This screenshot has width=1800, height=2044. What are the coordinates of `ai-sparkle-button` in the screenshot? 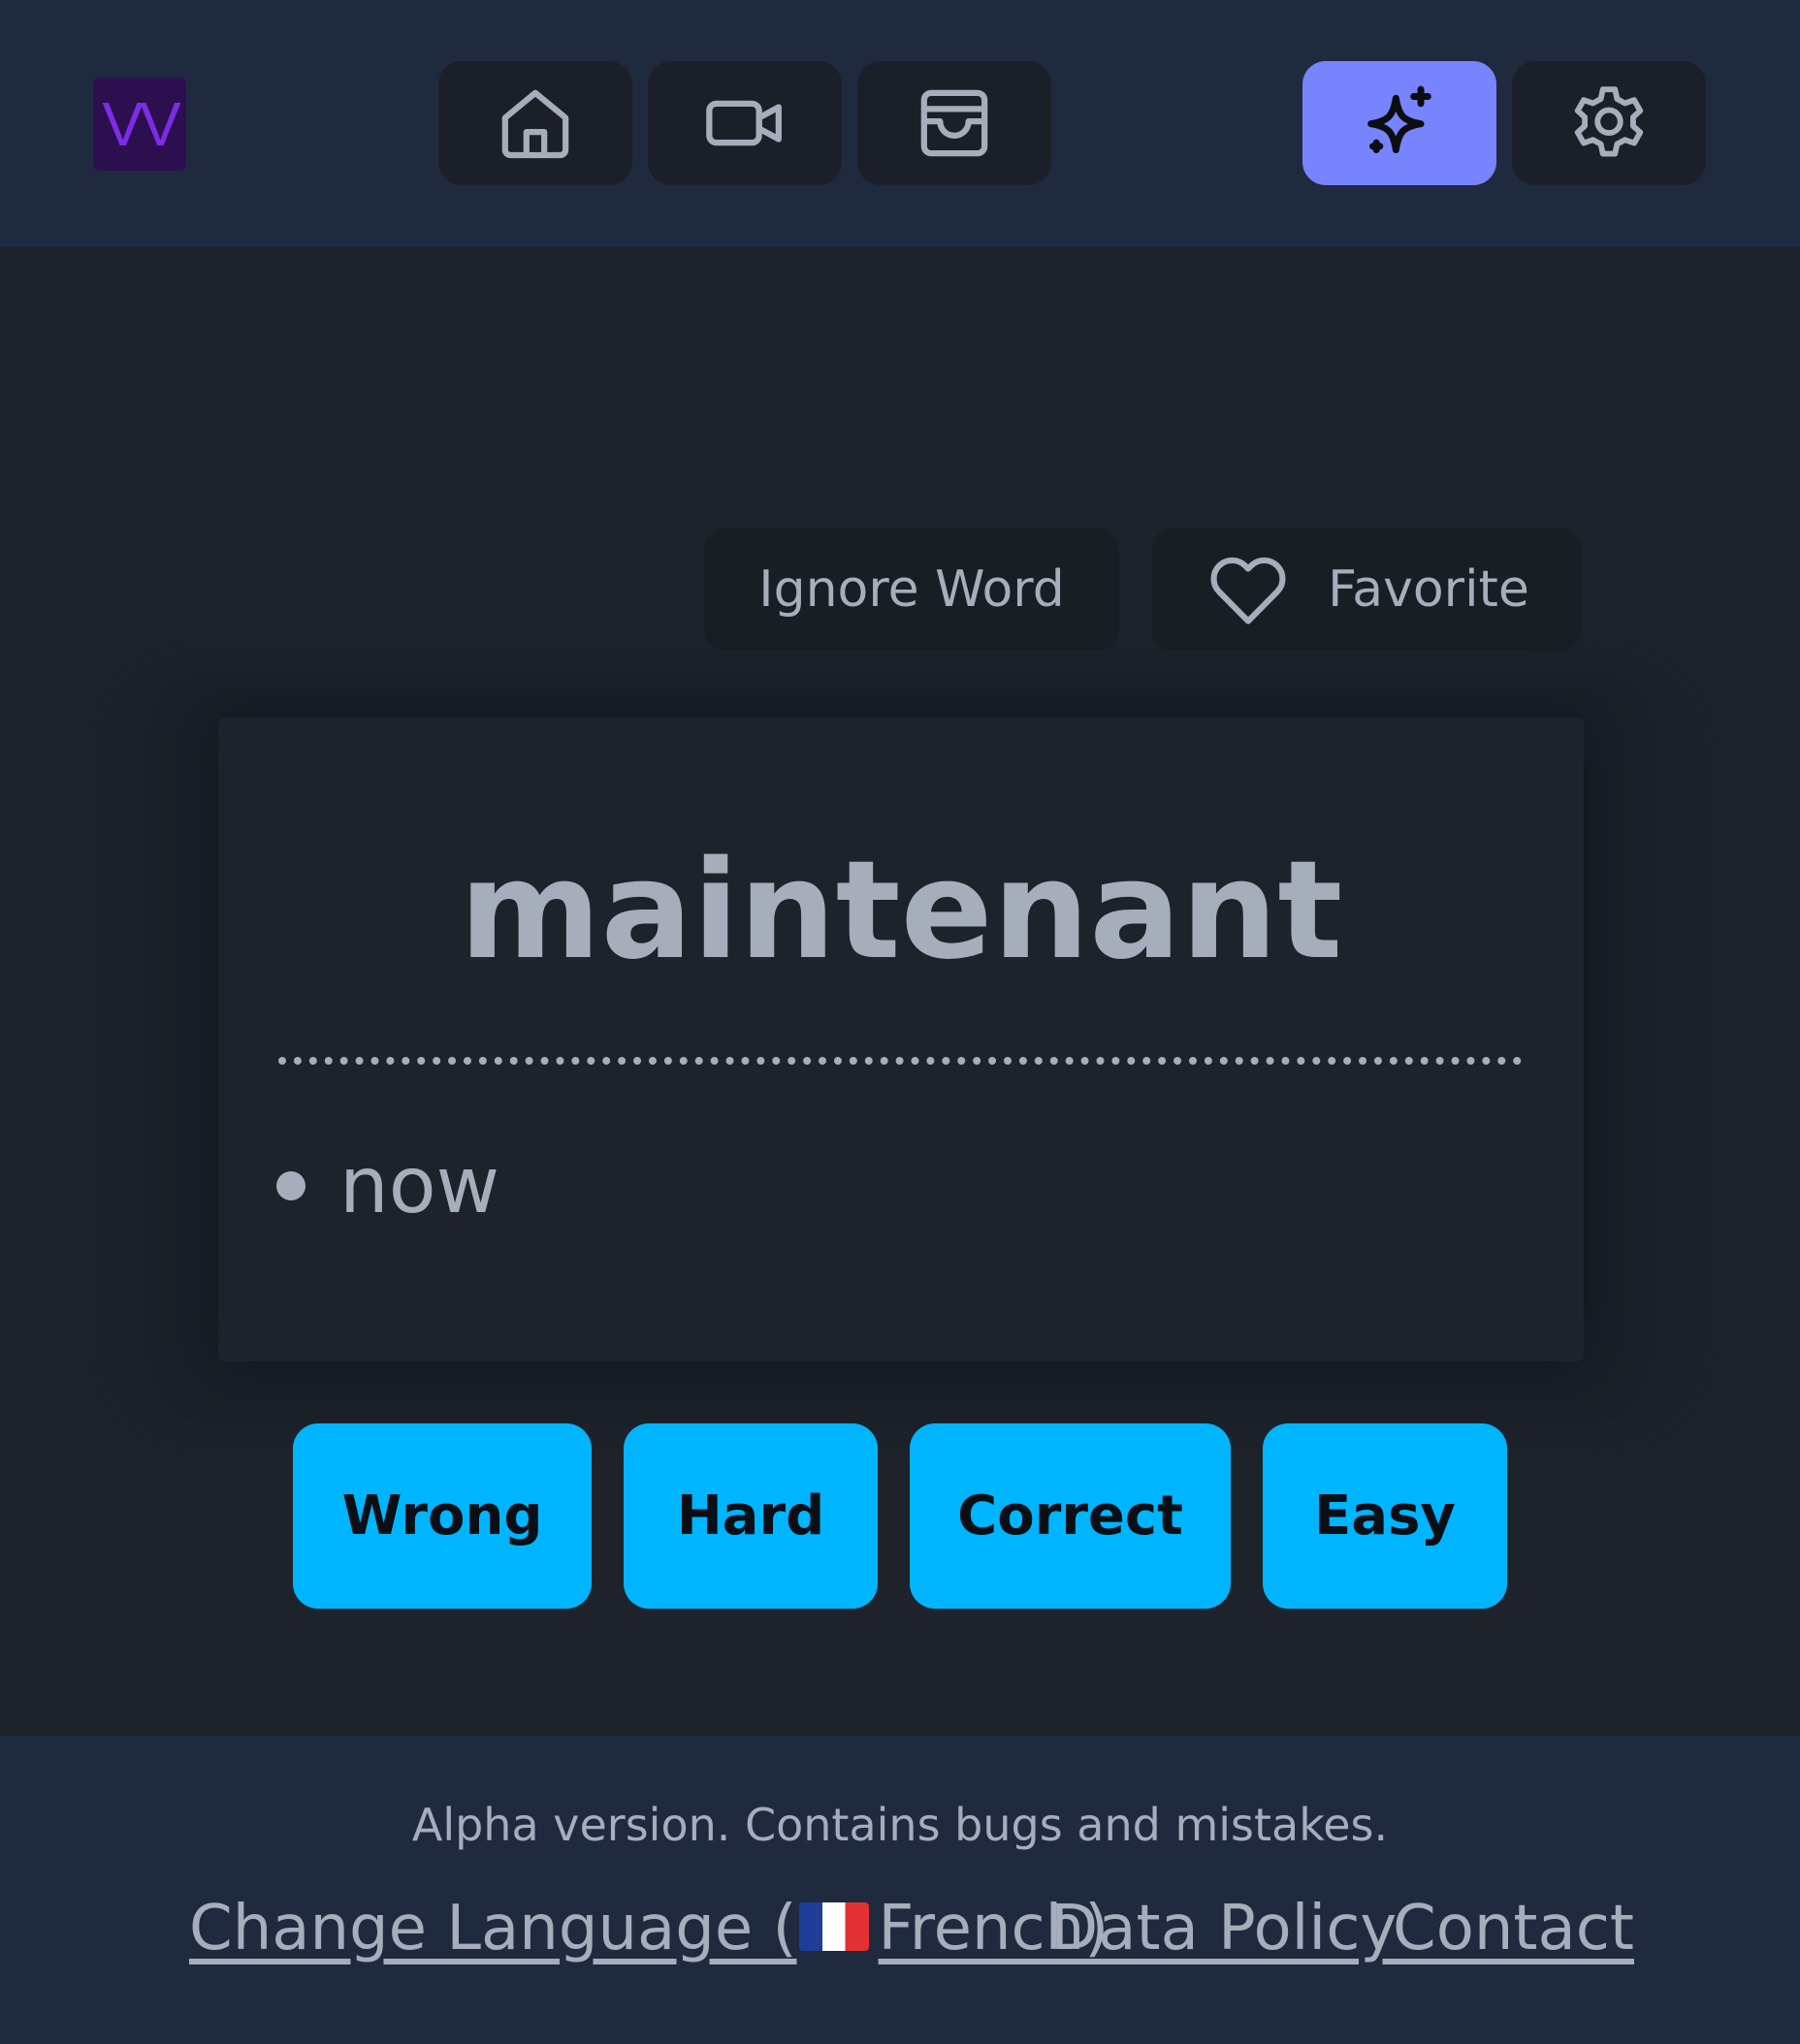 It's located at (1399, 123).